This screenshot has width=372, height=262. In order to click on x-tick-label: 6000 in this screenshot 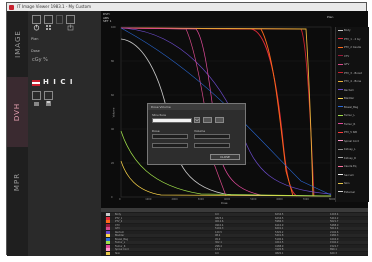, I will do `click(279, 199)`.